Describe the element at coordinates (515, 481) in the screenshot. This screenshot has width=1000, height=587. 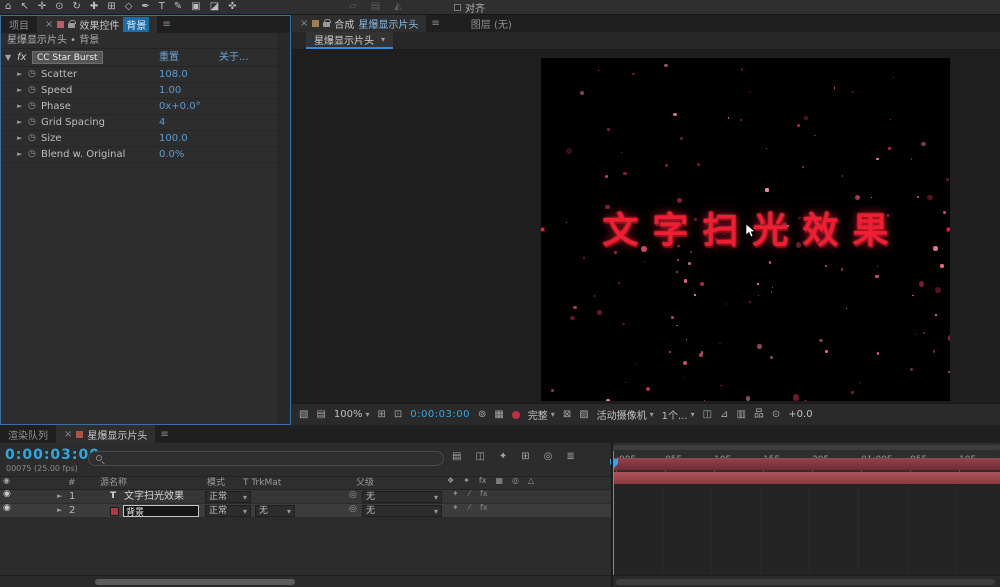
I see `motion-blur-column-icon: ◎` at that location.